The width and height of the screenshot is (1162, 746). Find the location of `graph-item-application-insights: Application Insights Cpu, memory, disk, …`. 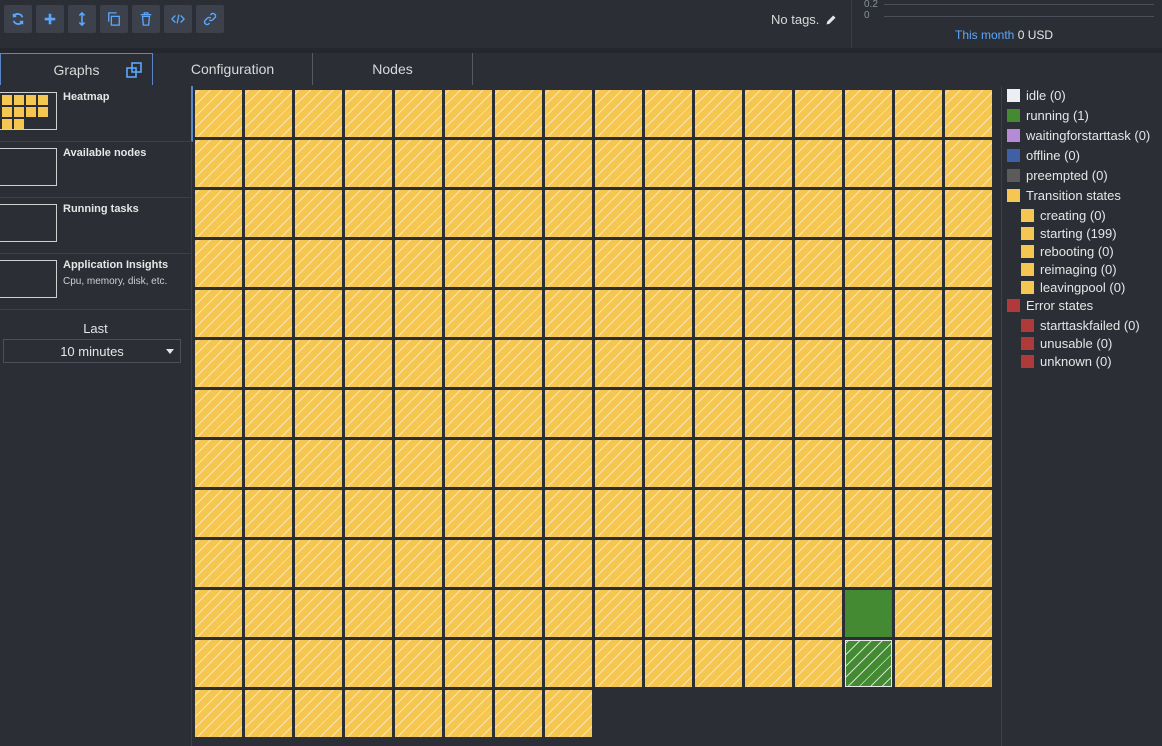

graph-item-application-insights: Application Insights Cpu, memory, disk, … is located at coordinates (95, 282).